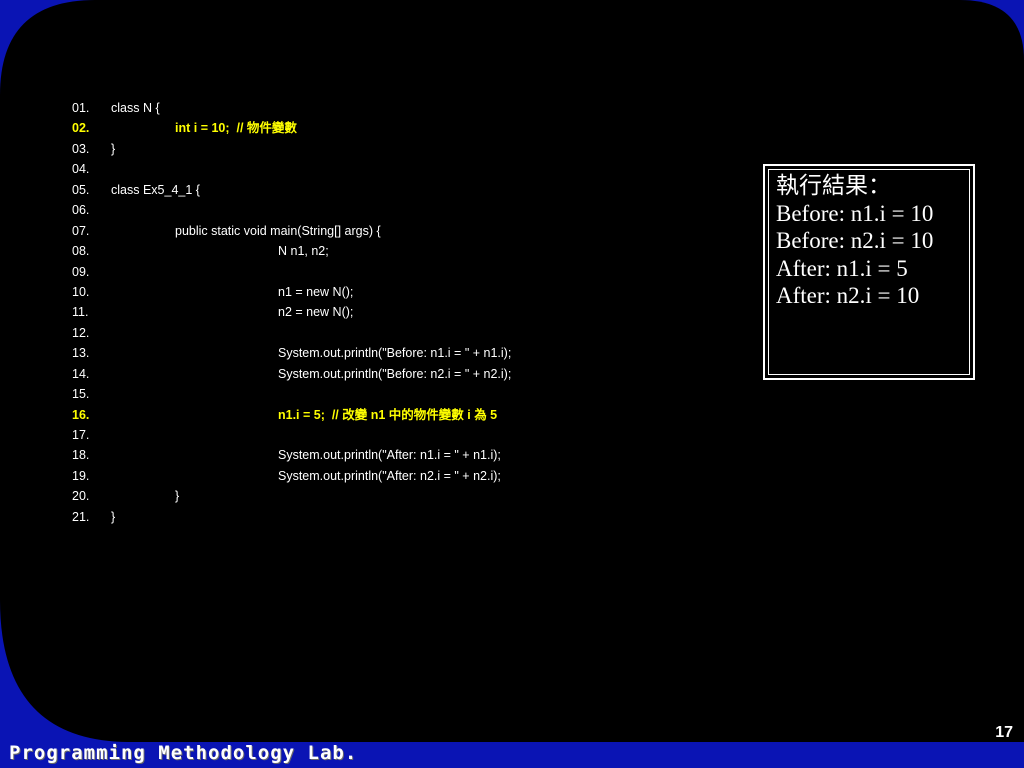 This screenshot has width=1024, height=768. I want to click on line-number: 15., so click(81, 394).